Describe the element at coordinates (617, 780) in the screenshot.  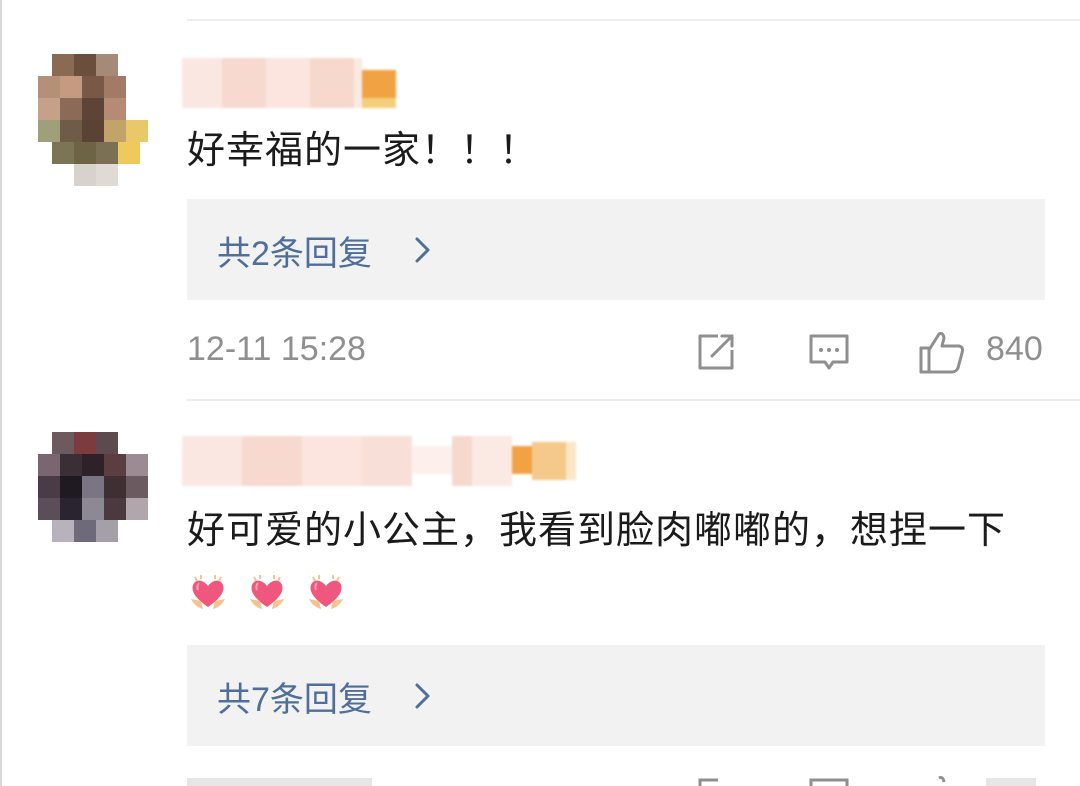
I see `comment-meta` at that location.